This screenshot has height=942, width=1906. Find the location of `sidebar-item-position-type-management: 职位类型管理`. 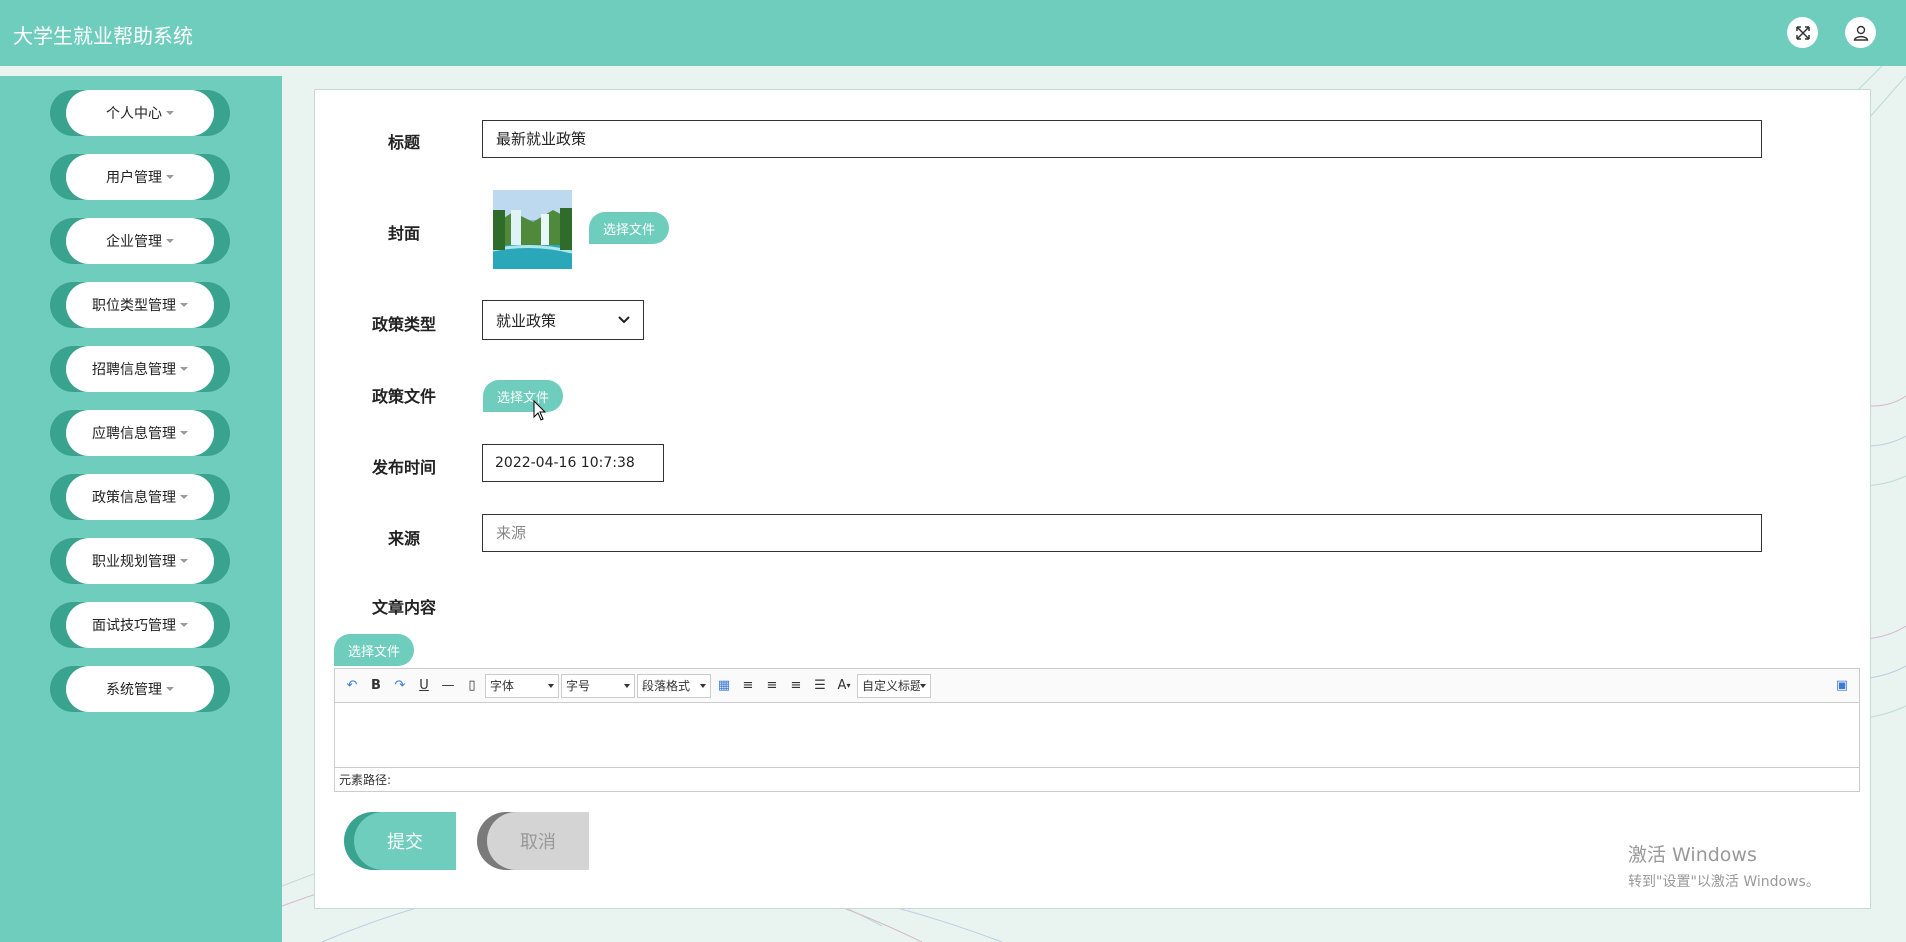

sidebar-item-position-type-management: 职位类型管理 is located at coordinates (140, 305).